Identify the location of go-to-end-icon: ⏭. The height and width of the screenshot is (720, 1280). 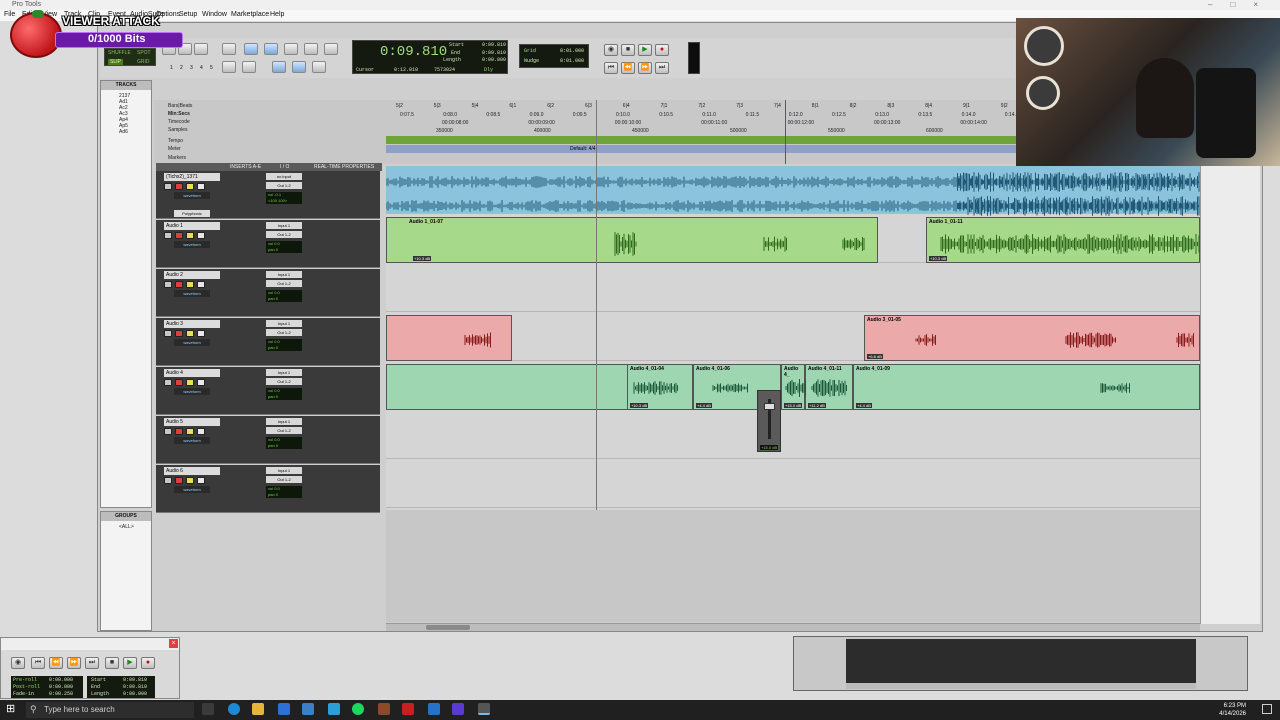
(662, 68).